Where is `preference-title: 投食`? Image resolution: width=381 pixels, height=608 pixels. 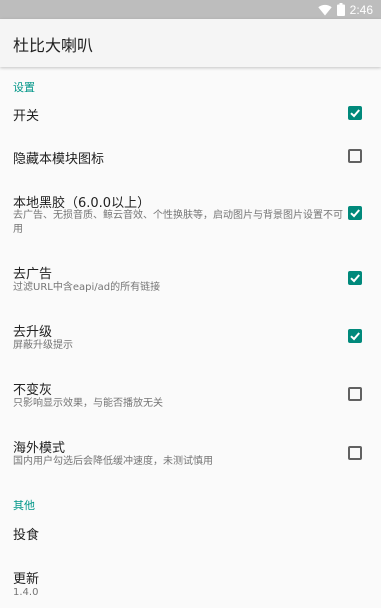 preference-title: 投食 is located at coordinates (26, 535).